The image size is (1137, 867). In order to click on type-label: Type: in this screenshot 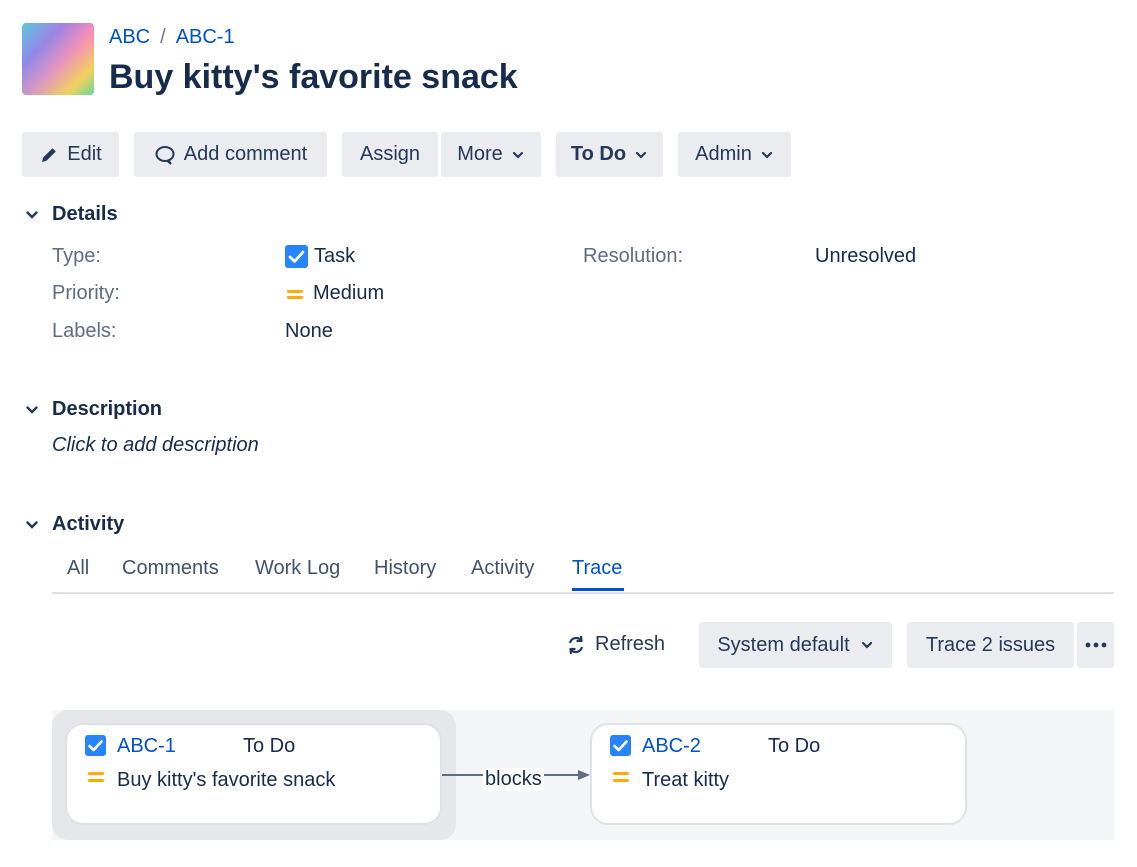, I will do `click(76, 256)`.